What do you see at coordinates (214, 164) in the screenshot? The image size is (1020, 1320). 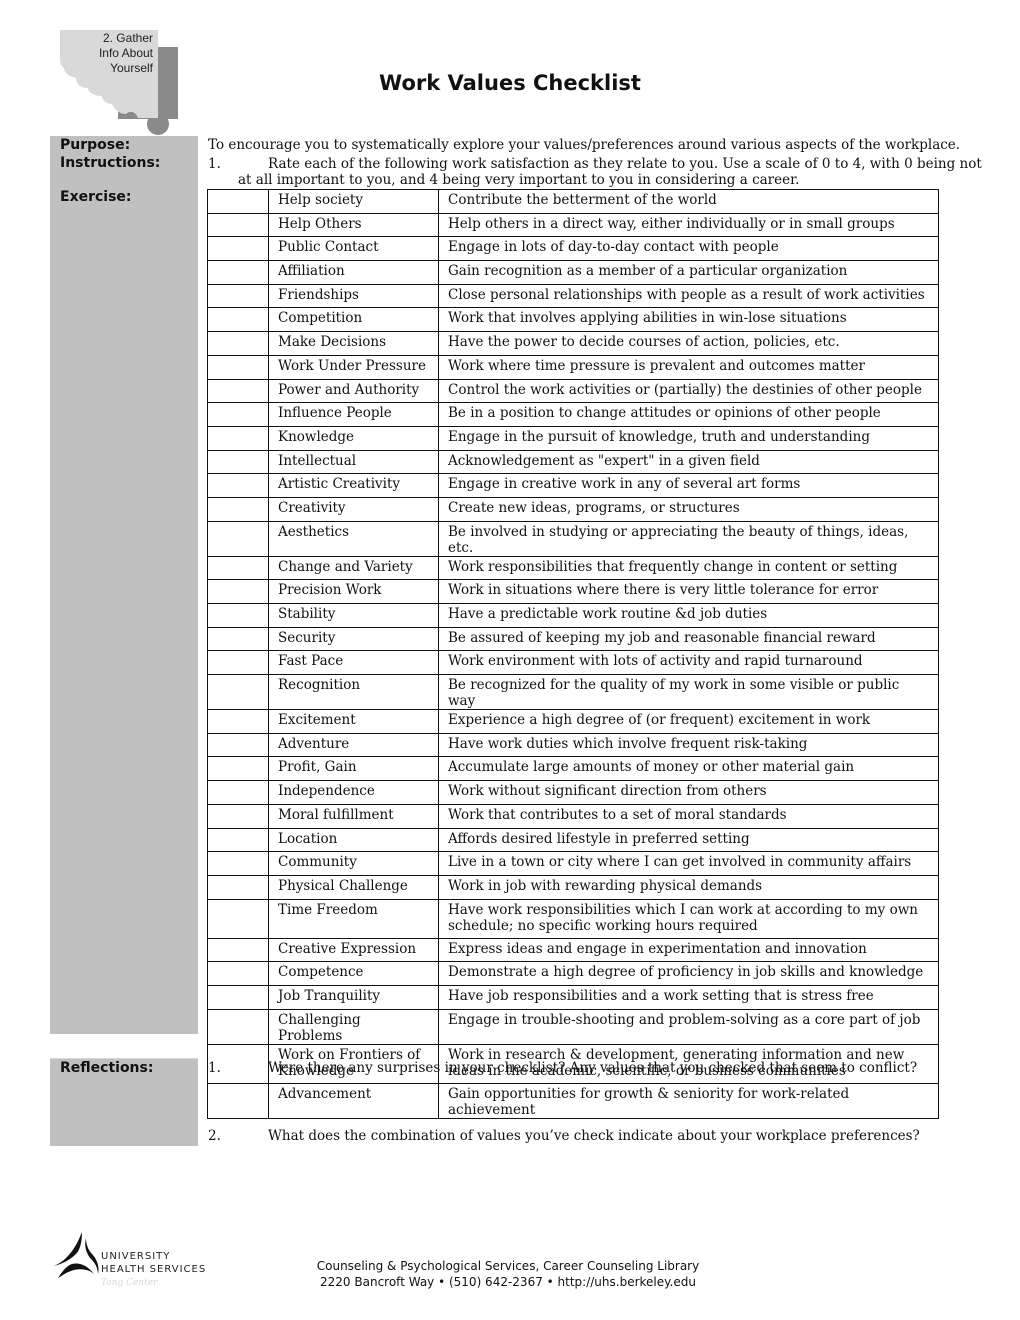 I see `instructions-number: 1.` at bounding box center [214, 164].